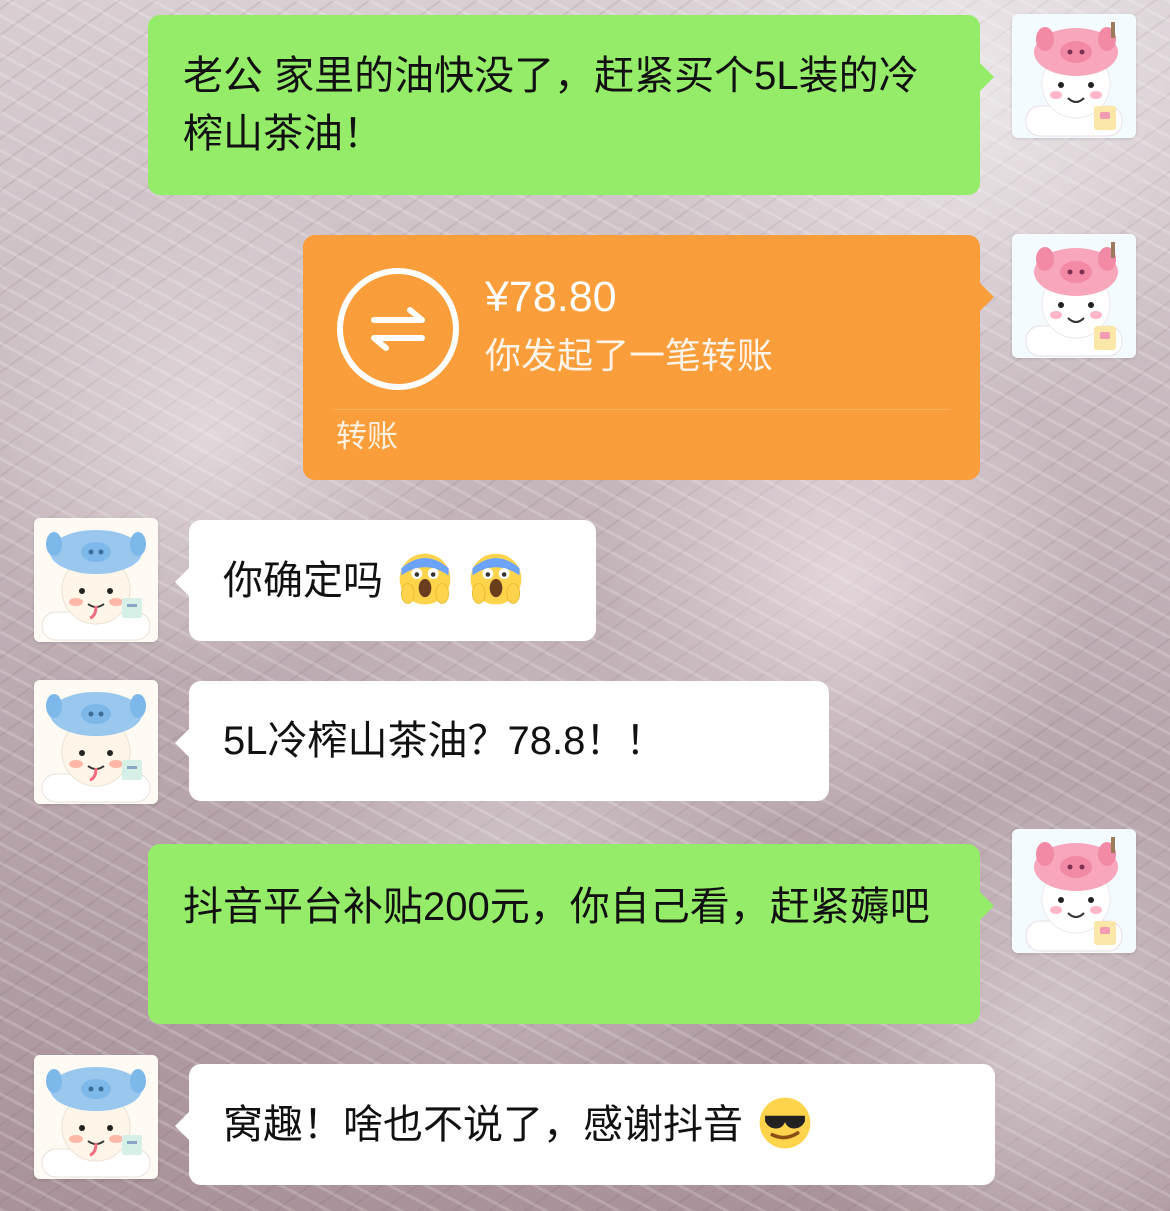  I want to click on transfer-footer-label: 转账, so click(367, 436).